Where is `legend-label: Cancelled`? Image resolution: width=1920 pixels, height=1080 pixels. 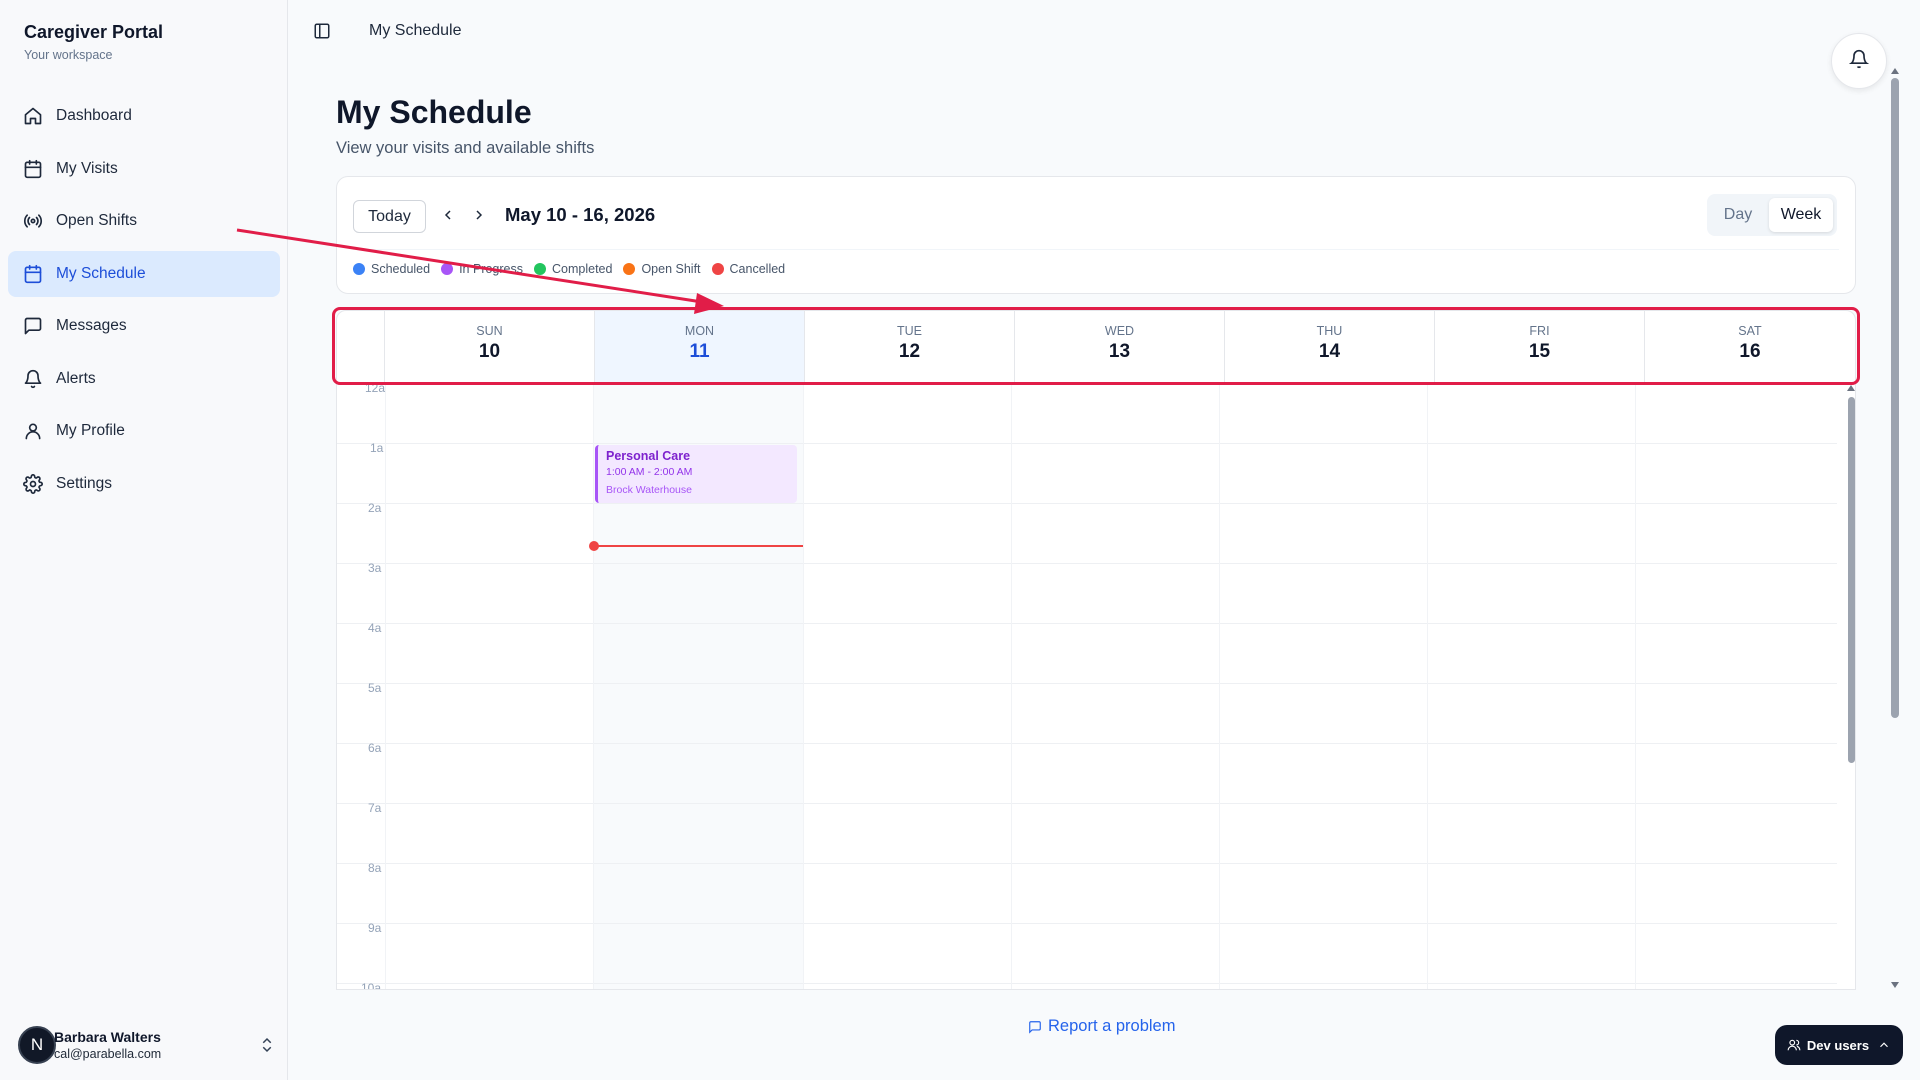
legend-label: Cancelled is located at coordinates (757, 269).